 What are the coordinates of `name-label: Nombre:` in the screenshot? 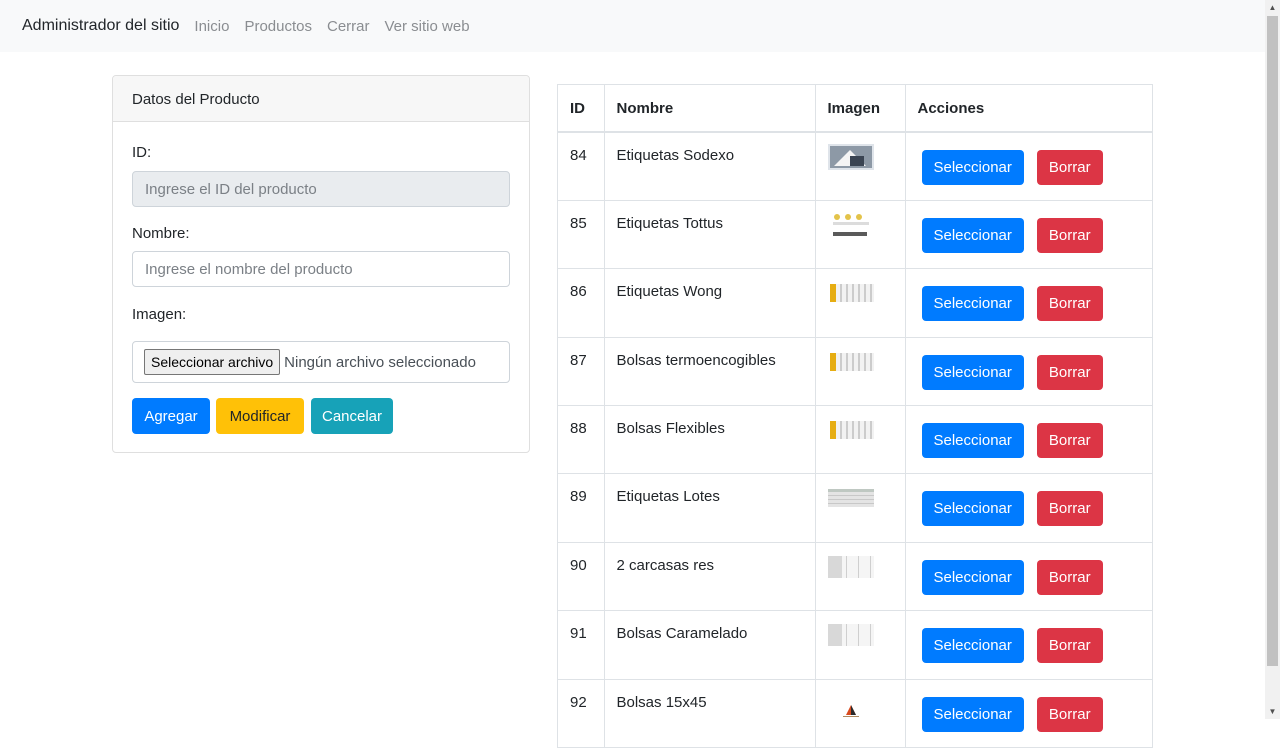 It's located at (161, 233).